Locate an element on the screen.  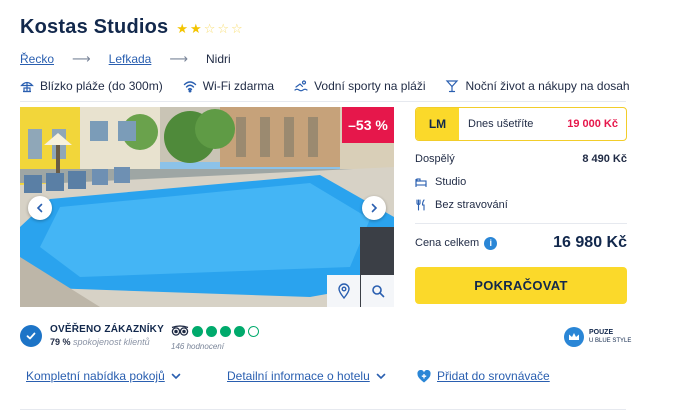
hotel-header: Kostas Studios ★ ★ ☆ ☆ ☆ is located at coordinates (131, 27).